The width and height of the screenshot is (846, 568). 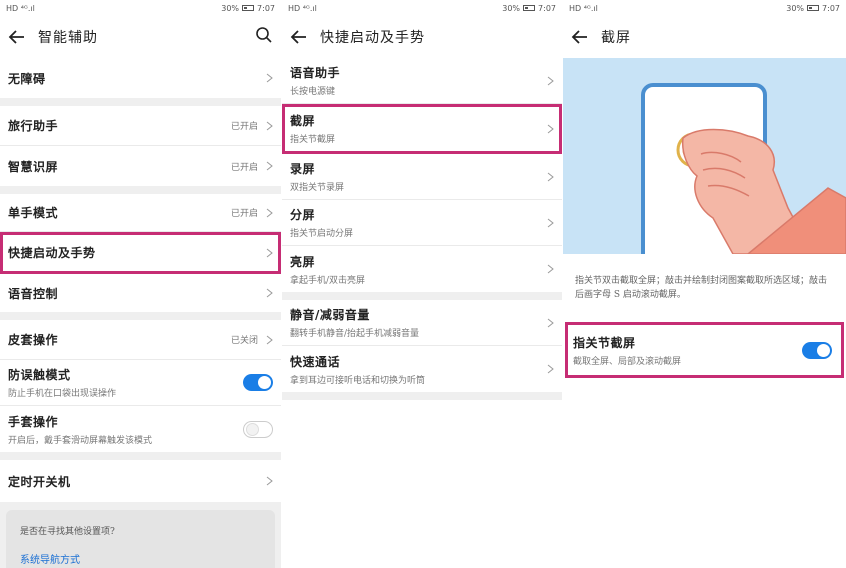 I want to click on smart-screen-label: 智慧识屏, so click(x=33, y=166).